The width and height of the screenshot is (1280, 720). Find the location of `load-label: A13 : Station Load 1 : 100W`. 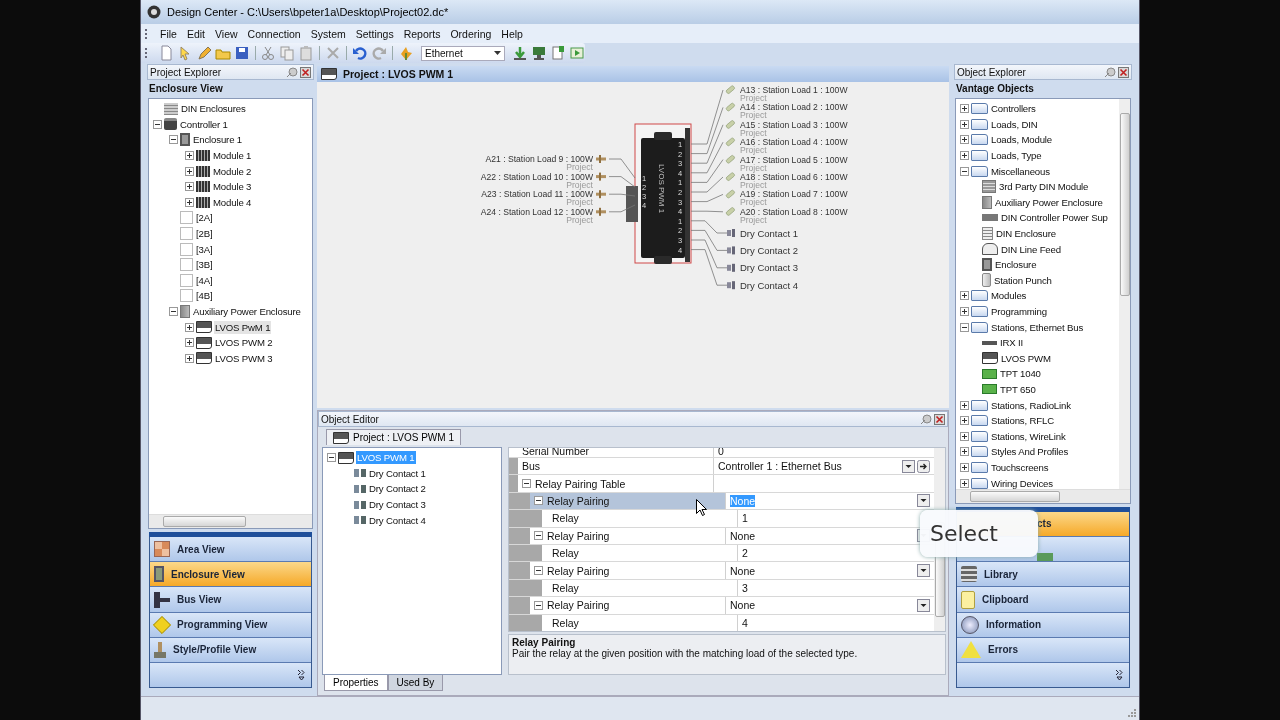

load-label: A13 : Station Load 1 : 100W is located at coordinates (794, 90).